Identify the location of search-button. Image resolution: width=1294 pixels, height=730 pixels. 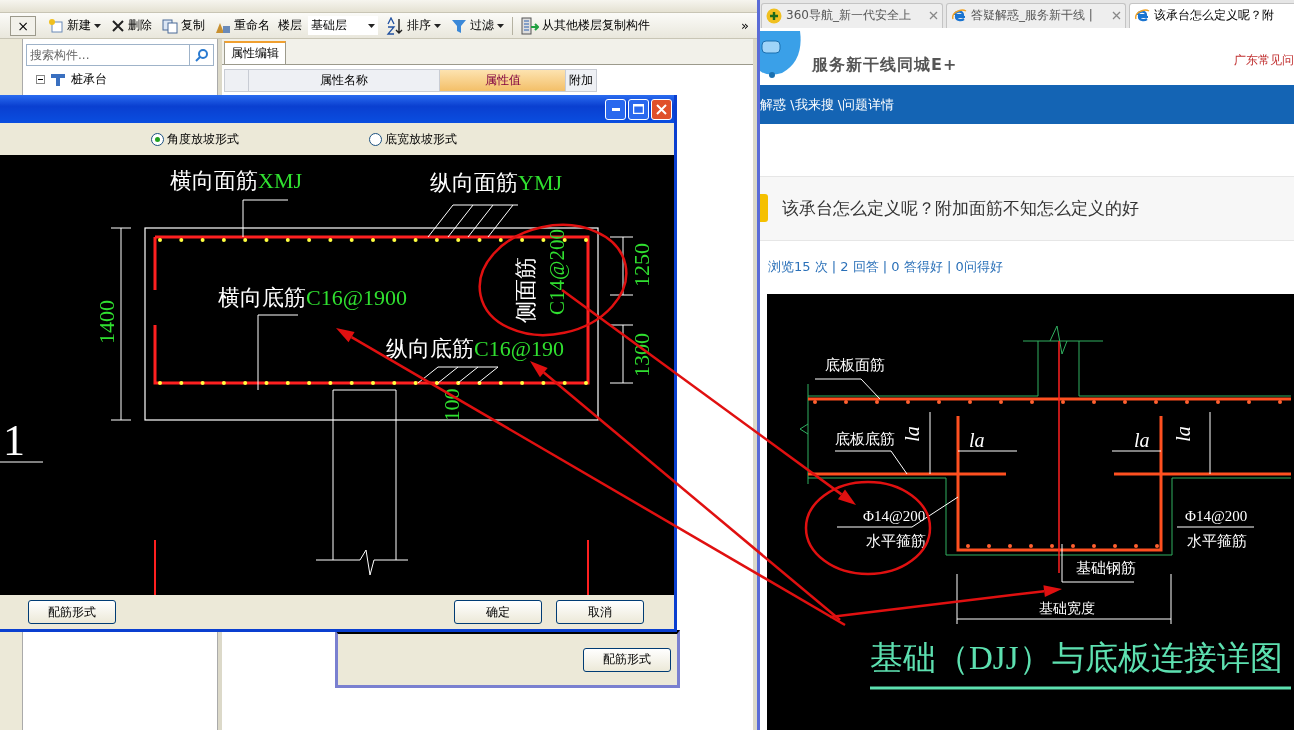
(202, 55).